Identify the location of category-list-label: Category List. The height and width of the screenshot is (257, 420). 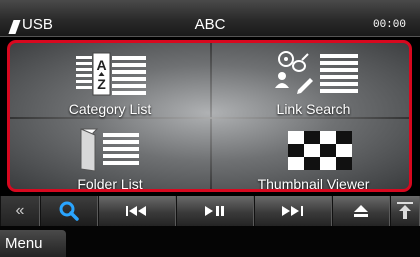
(110, 109).